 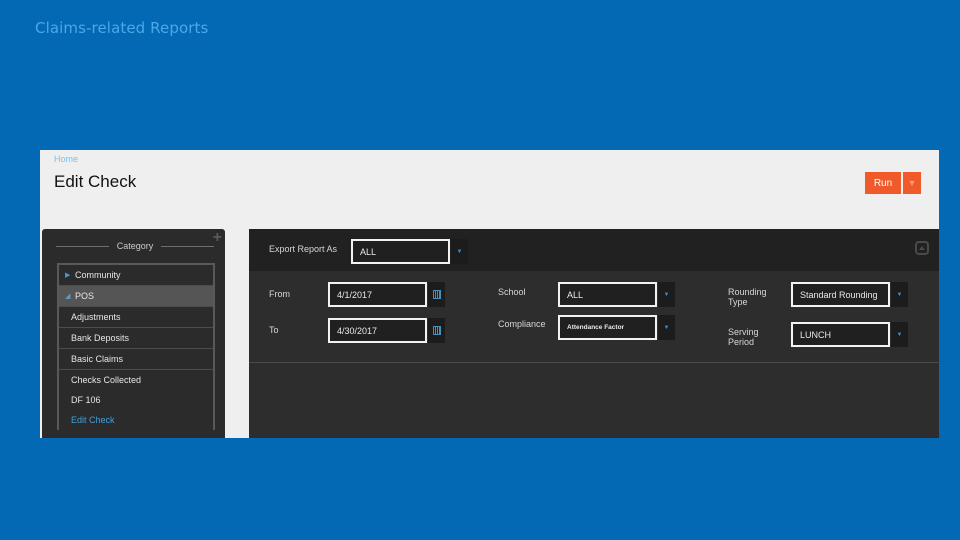 I want to click on report-edit-check: Edit Check, so click(x=136, y=420).